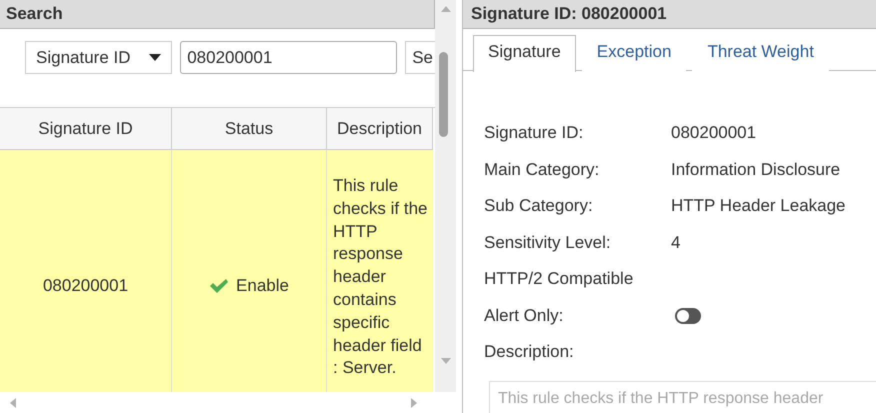 Image resolution: width=876 pixels, height=413 pixels. What do you see at coordinates (669, 14) in the screenshot?
I see `panel-title: Signature ID: 080200001` at bounding box center [669, 14].